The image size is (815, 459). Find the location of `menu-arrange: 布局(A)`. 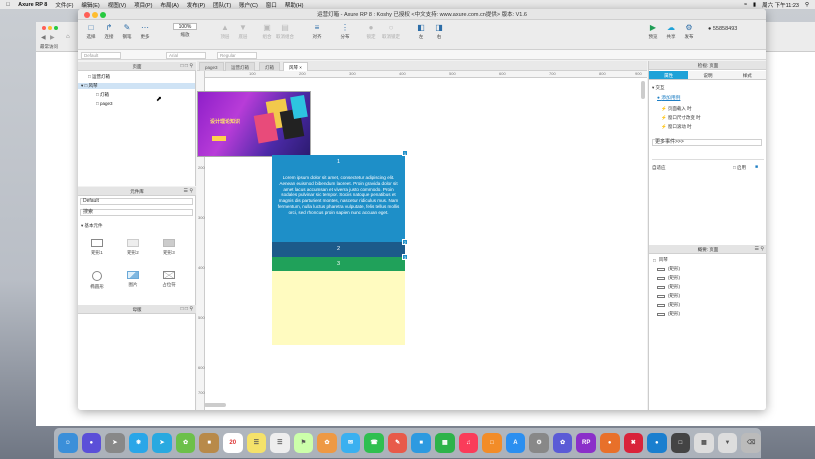

menu-arrange: 布局(A) is located at coordinates (169, 5).